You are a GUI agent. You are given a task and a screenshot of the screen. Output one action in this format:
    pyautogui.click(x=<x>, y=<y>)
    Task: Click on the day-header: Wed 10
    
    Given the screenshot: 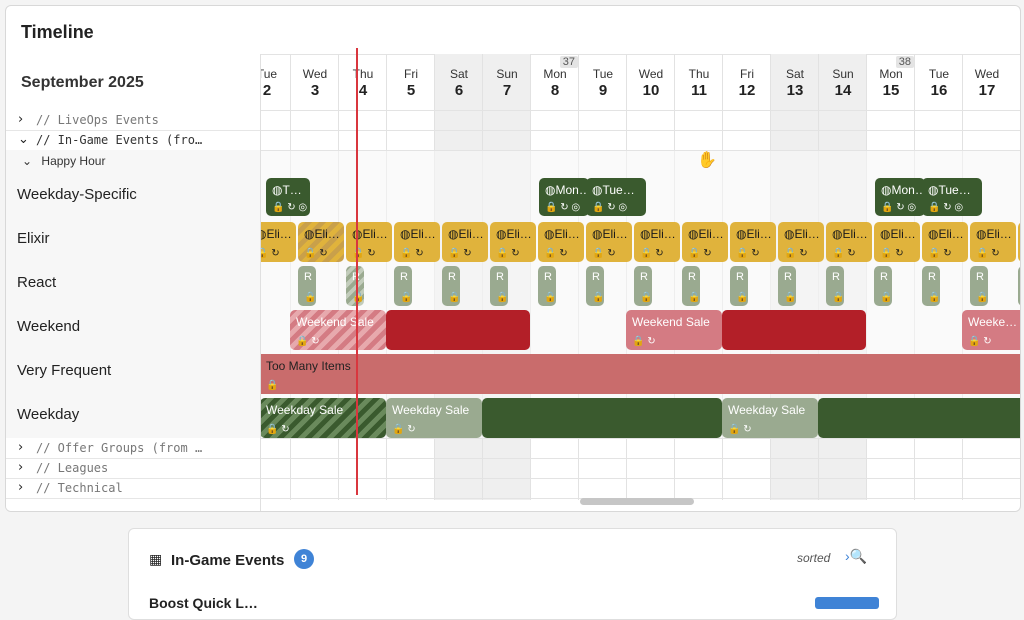 What is the action you would take?
    pyautogui.click(x=651, y=82)
    